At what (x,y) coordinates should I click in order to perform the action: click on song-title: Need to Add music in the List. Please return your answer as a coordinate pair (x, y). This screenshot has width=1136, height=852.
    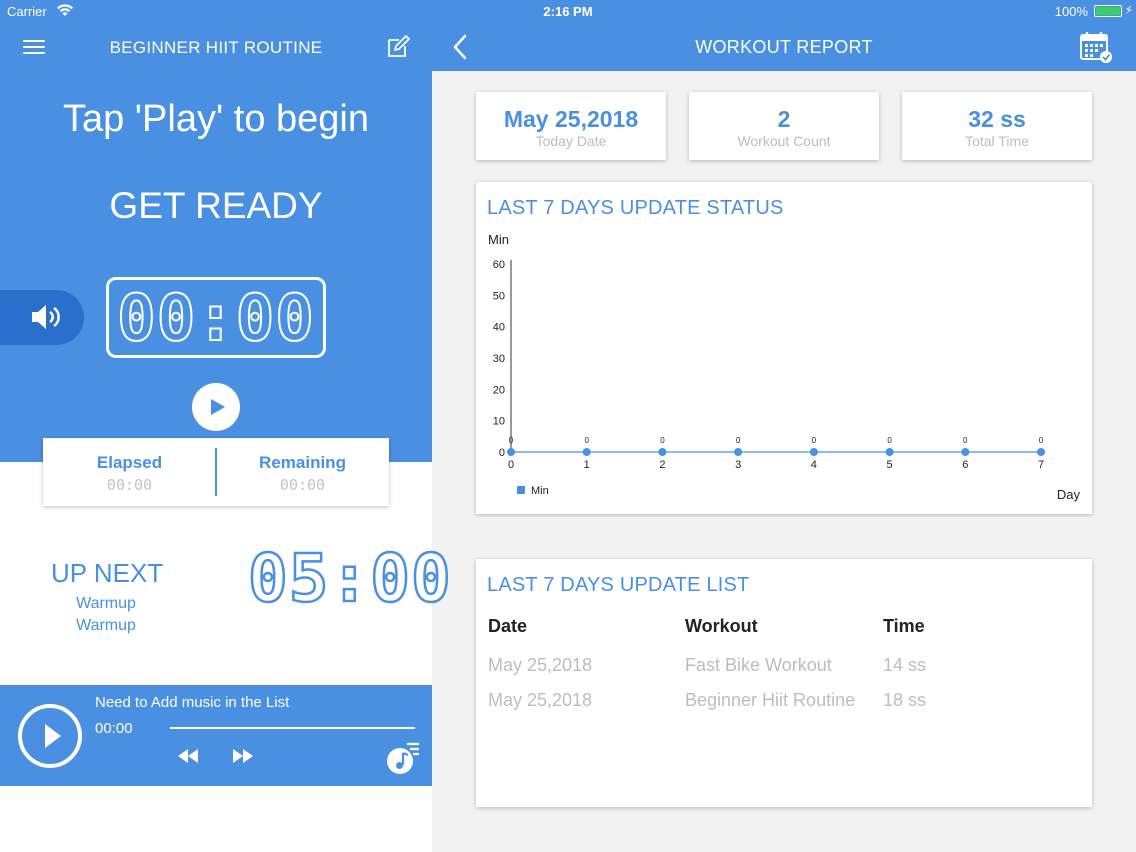
    Looking at the image, I should click on (192, 702).